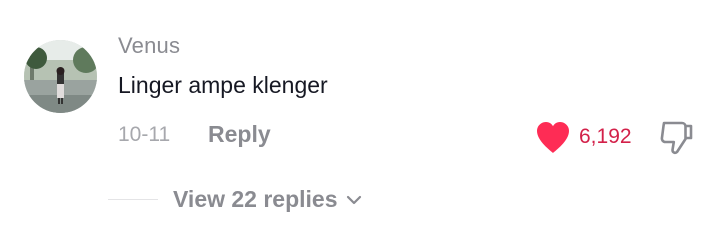 The height and width of the screenshot is (240, 720). Describe the element at coordinates (133, 199) in the screenshot. I see `replies-divider` at that location.